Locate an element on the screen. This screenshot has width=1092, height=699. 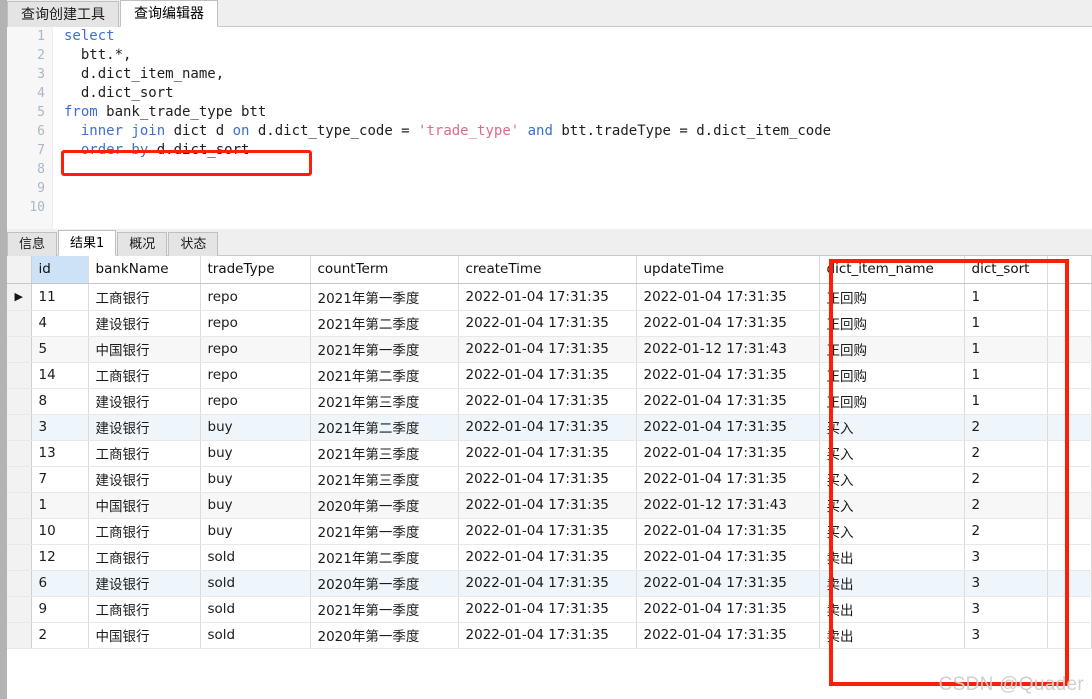
cell-bankName: 中国银行 is located at coordinates (144, 505).